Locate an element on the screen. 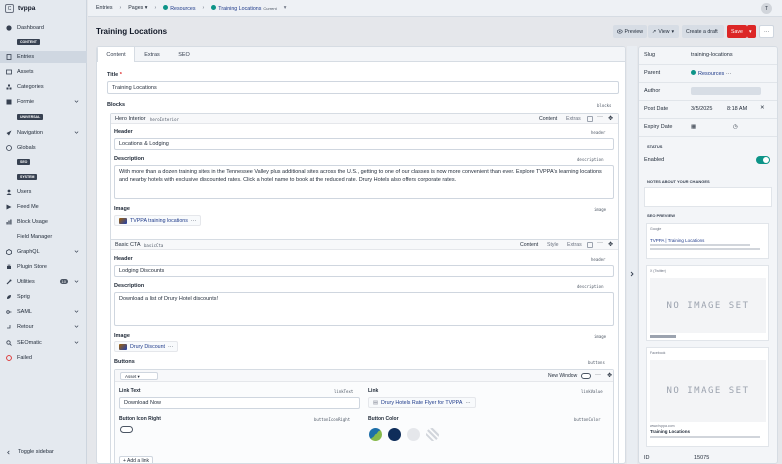  sidebar-item-utilities: Utilities 10 is located at coordinates (43, 282).